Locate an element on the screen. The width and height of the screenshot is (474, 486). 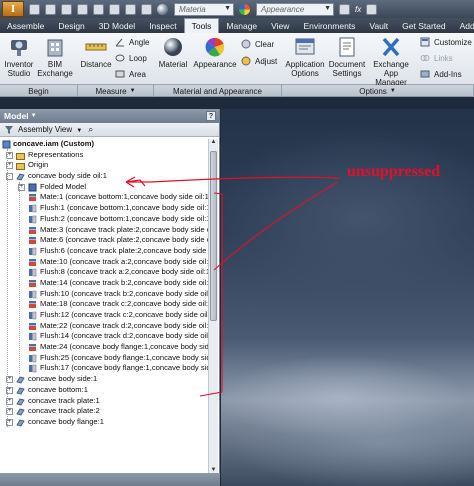
annotation-pointer-line is located at coordinates (276, 226).